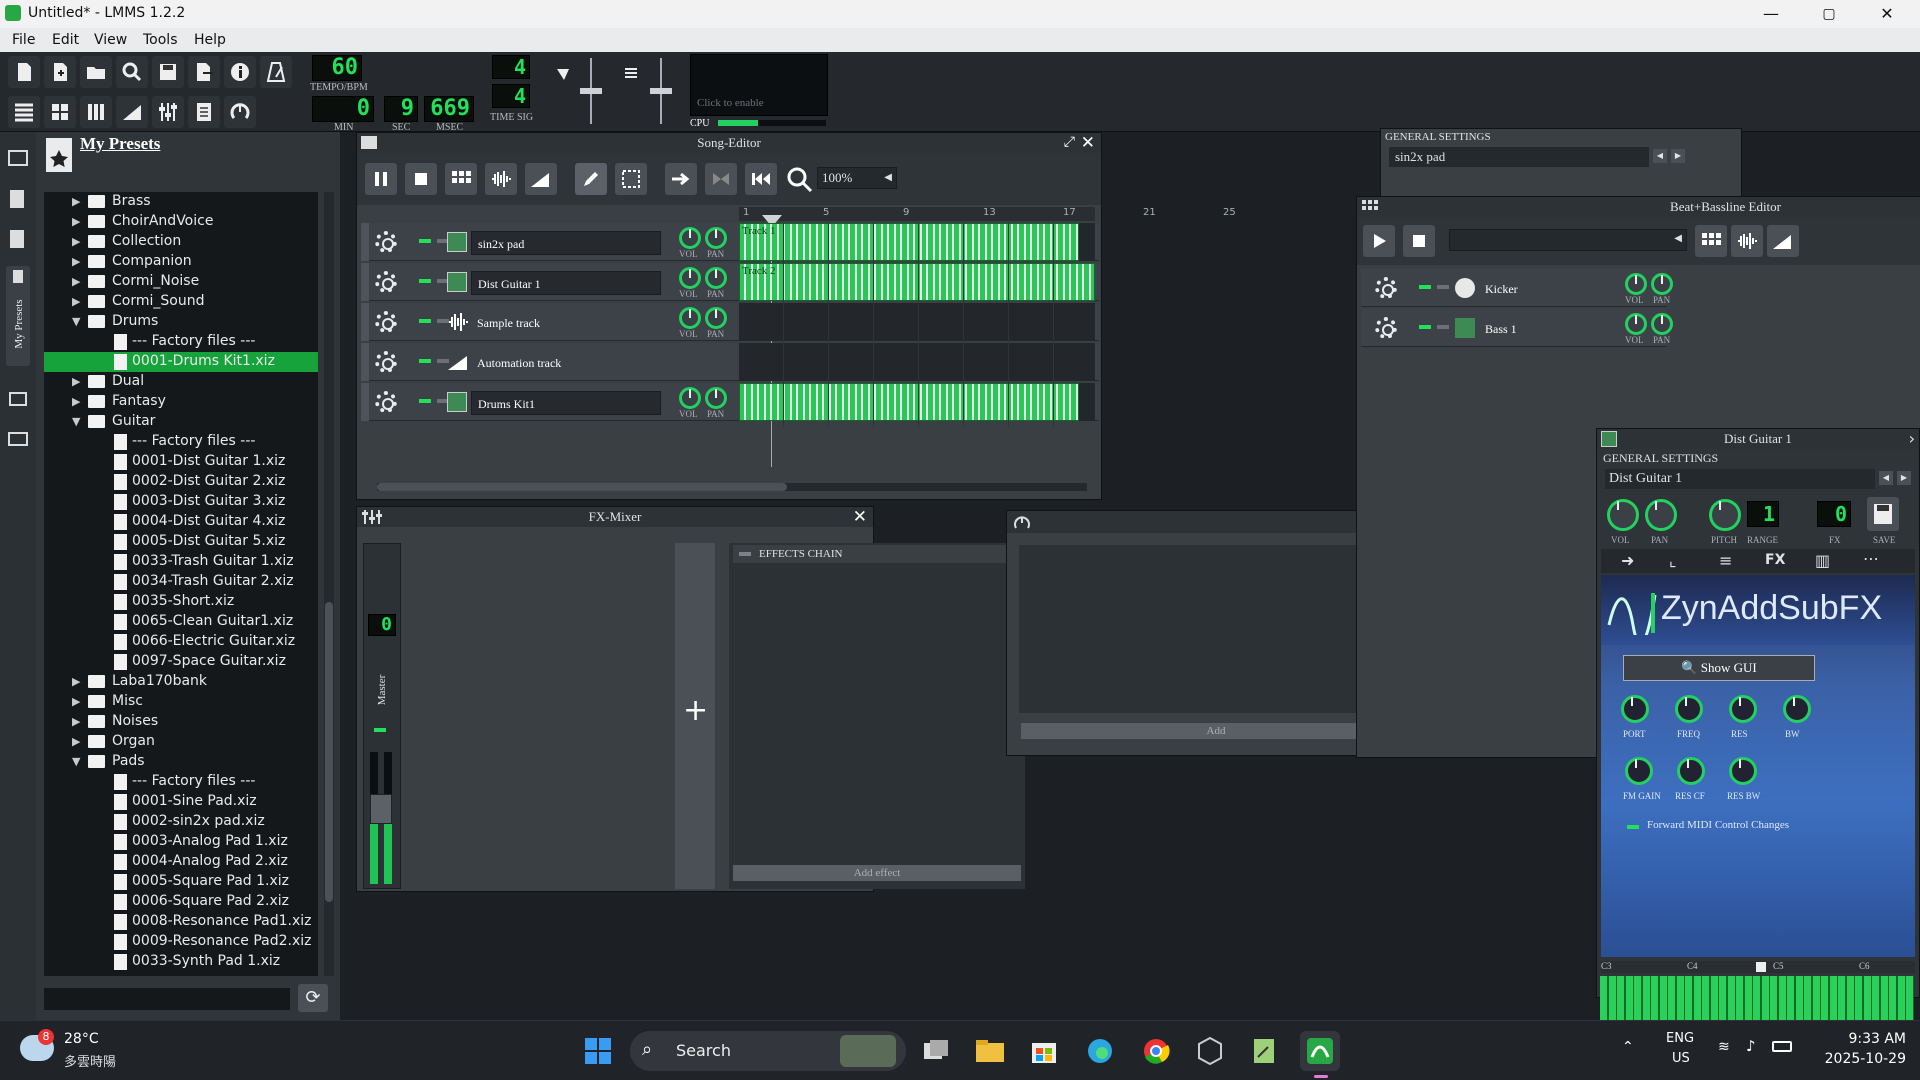 Image resolution: width=1920 pixels, height=1080 pixels. What do you see at coordinates (461, 179) in the screenshot?
I see `add-bb-track-icon` at bounding box center [461, 179].